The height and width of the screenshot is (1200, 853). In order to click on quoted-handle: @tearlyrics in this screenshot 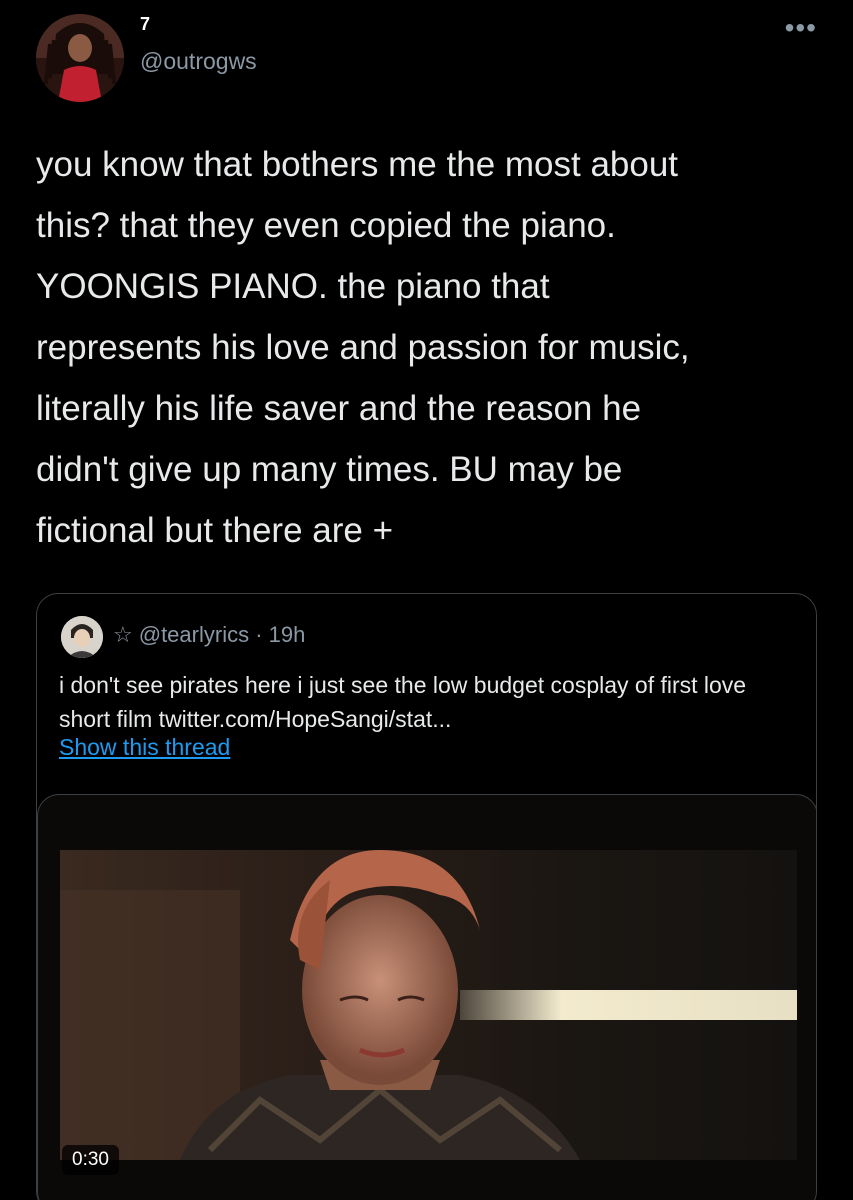, I will do `click(194, 634)`.